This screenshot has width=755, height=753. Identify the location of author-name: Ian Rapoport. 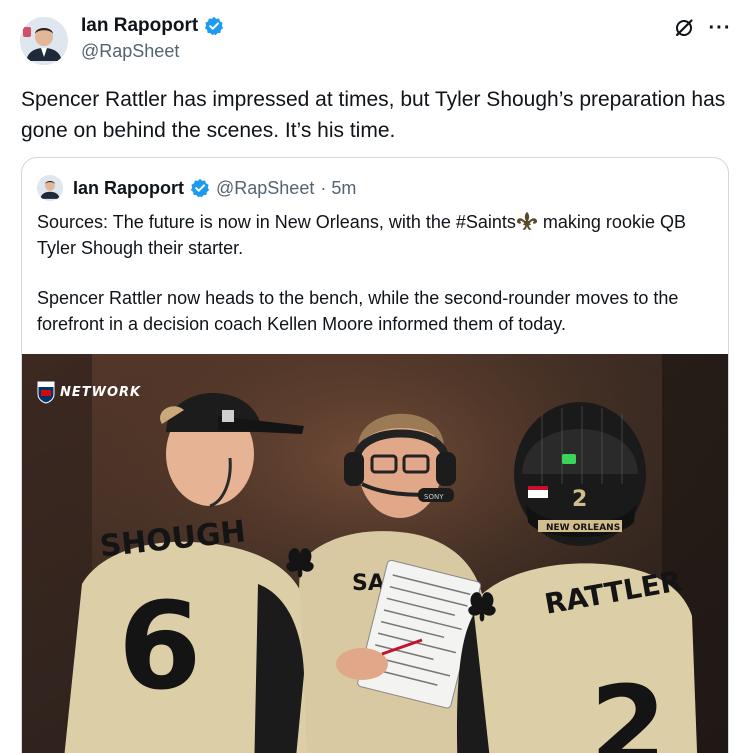
(152, 26).